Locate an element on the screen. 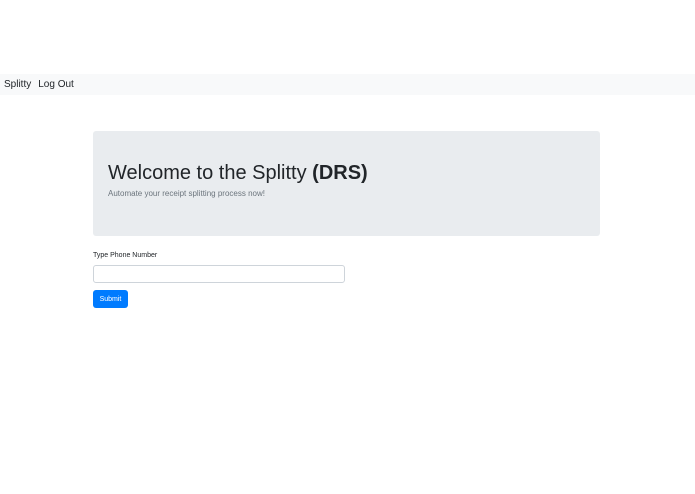 This screenshot has height=494, width=695. page-title-bold: (DRS) is located at coordinates (340, 173).